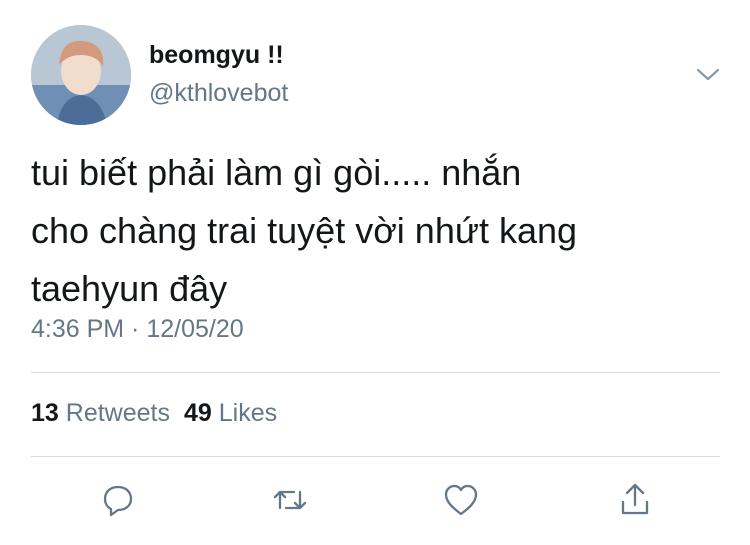 The width and height of the screenshot is (750, 545). Describe the element at coordinates (708, 74) in the screenshot. I see `chevron-down-icon` at that location.